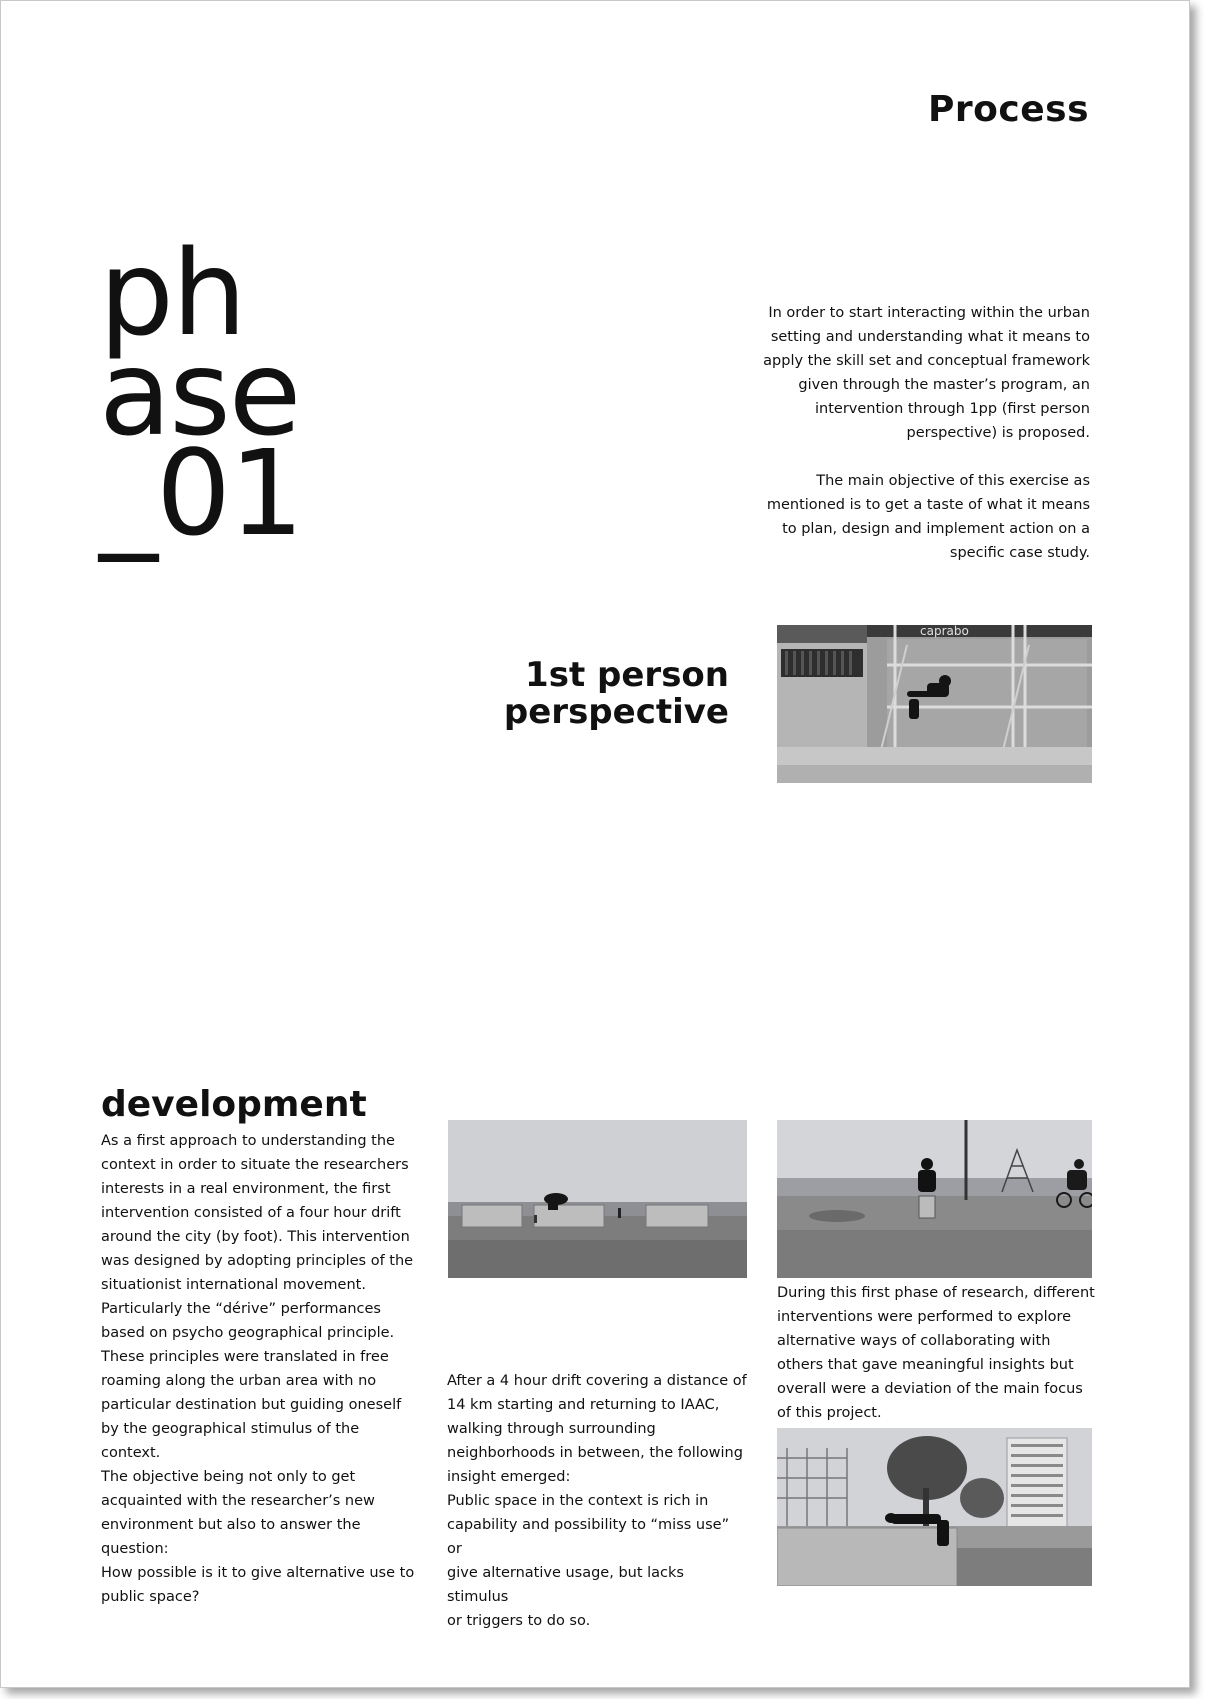 The width and height of the screenshot is (1205, 1699). I want to click on phase-number-heading: ph ase _01, so click(201, 398).